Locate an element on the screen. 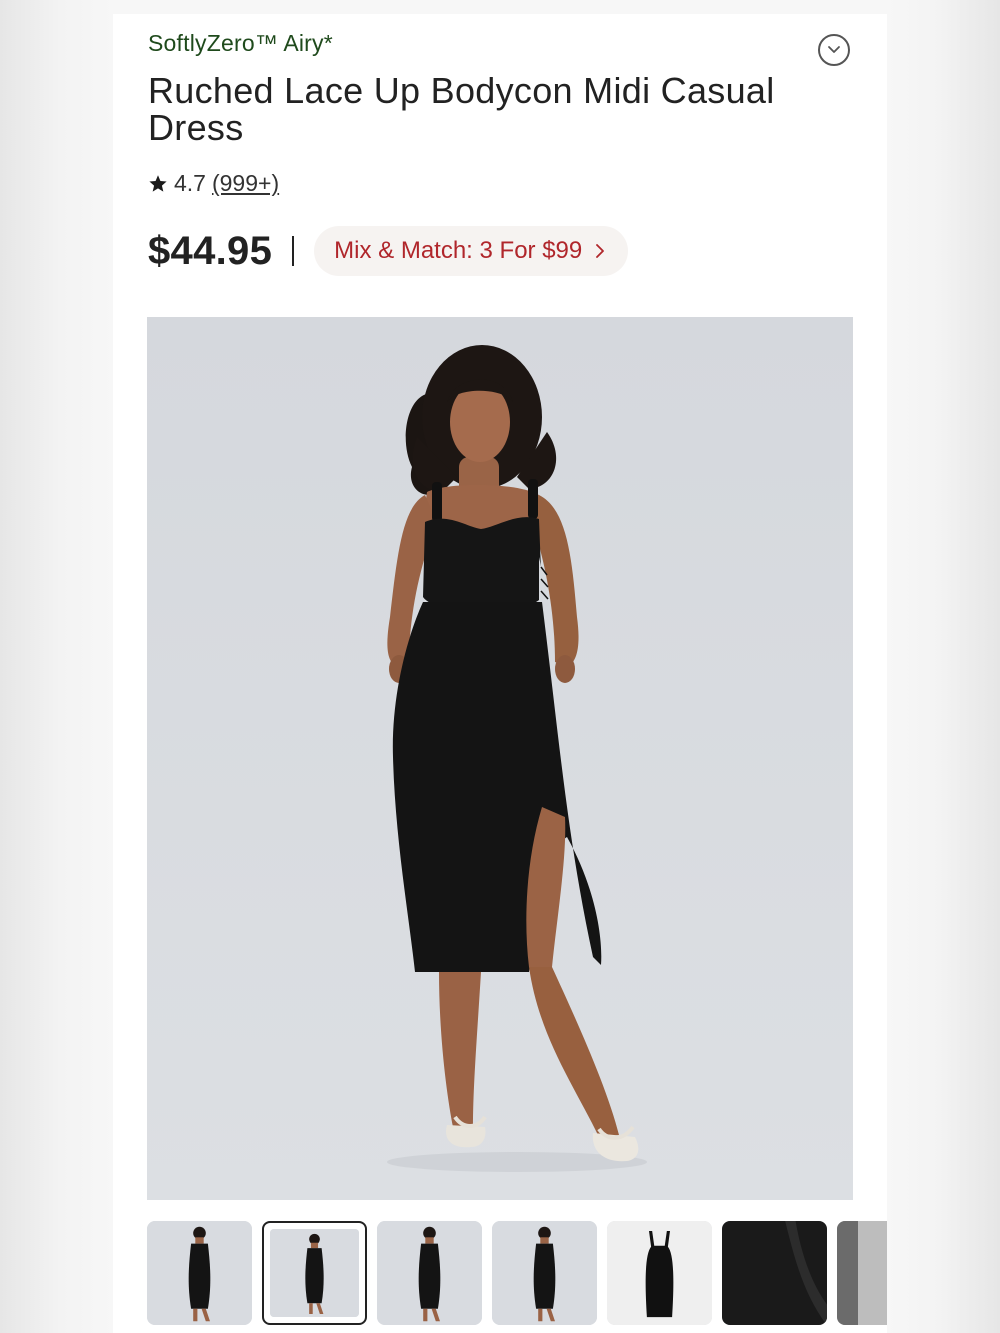  review-count-link: (999+) is located at coordinates (245, 183).